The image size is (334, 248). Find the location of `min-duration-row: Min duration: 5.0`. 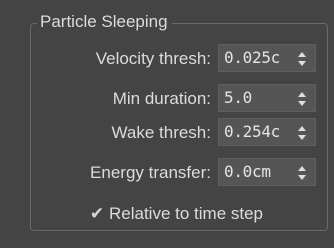

min-duration-row: Min duration: 5.0 is located at coordinates (167, 99).